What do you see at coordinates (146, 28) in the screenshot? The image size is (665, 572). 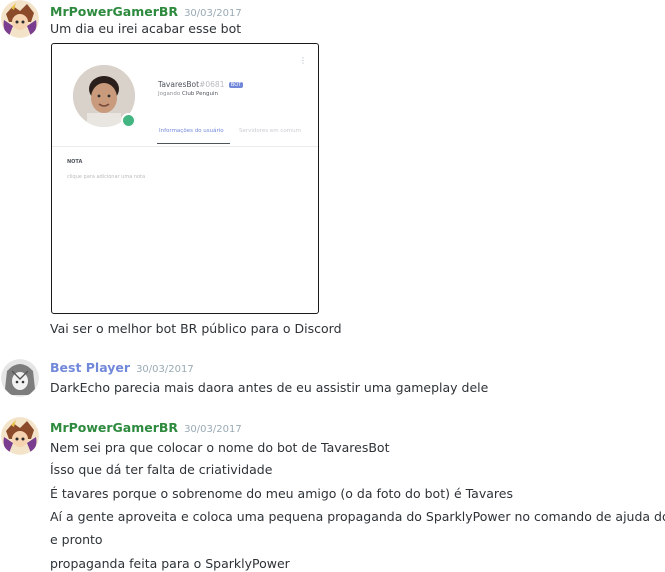 I see `message-text: Um dia eu irei acabar esse bot` at bounding box center [146, 28].